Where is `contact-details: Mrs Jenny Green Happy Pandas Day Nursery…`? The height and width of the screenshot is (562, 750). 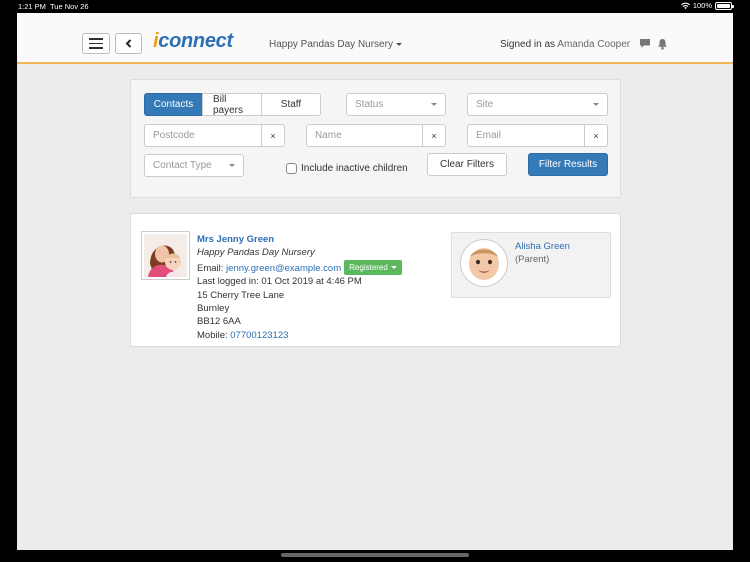
contact-details: Mrs Jenny Green Happy Pandas Day Nursery… is located at coordinates (299, 287).